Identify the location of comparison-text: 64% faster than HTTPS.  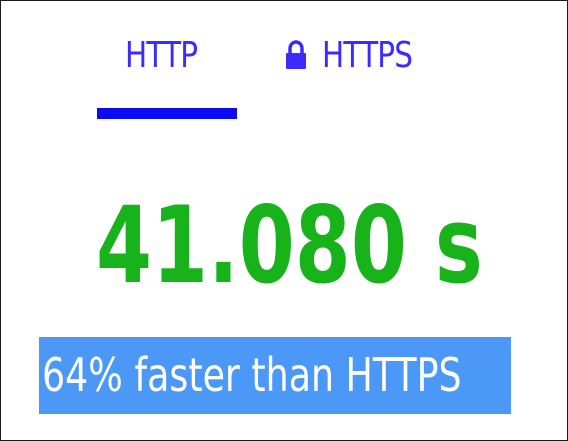
(252, 375).